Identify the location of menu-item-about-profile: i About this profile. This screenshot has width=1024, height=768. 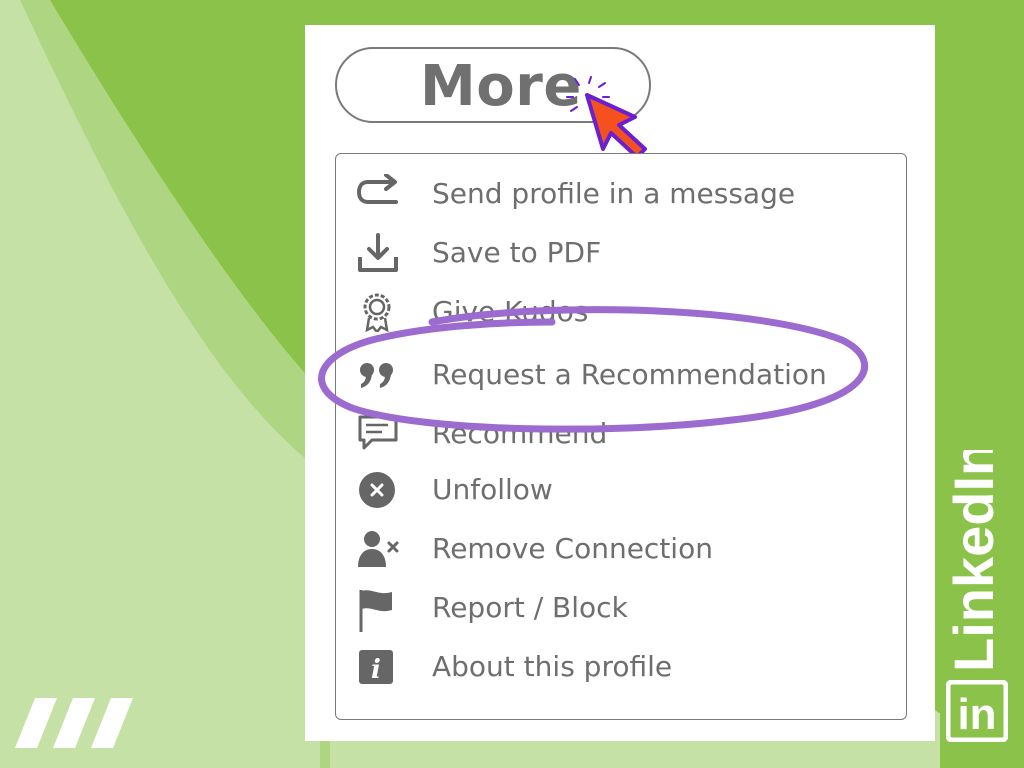
(621, 667).